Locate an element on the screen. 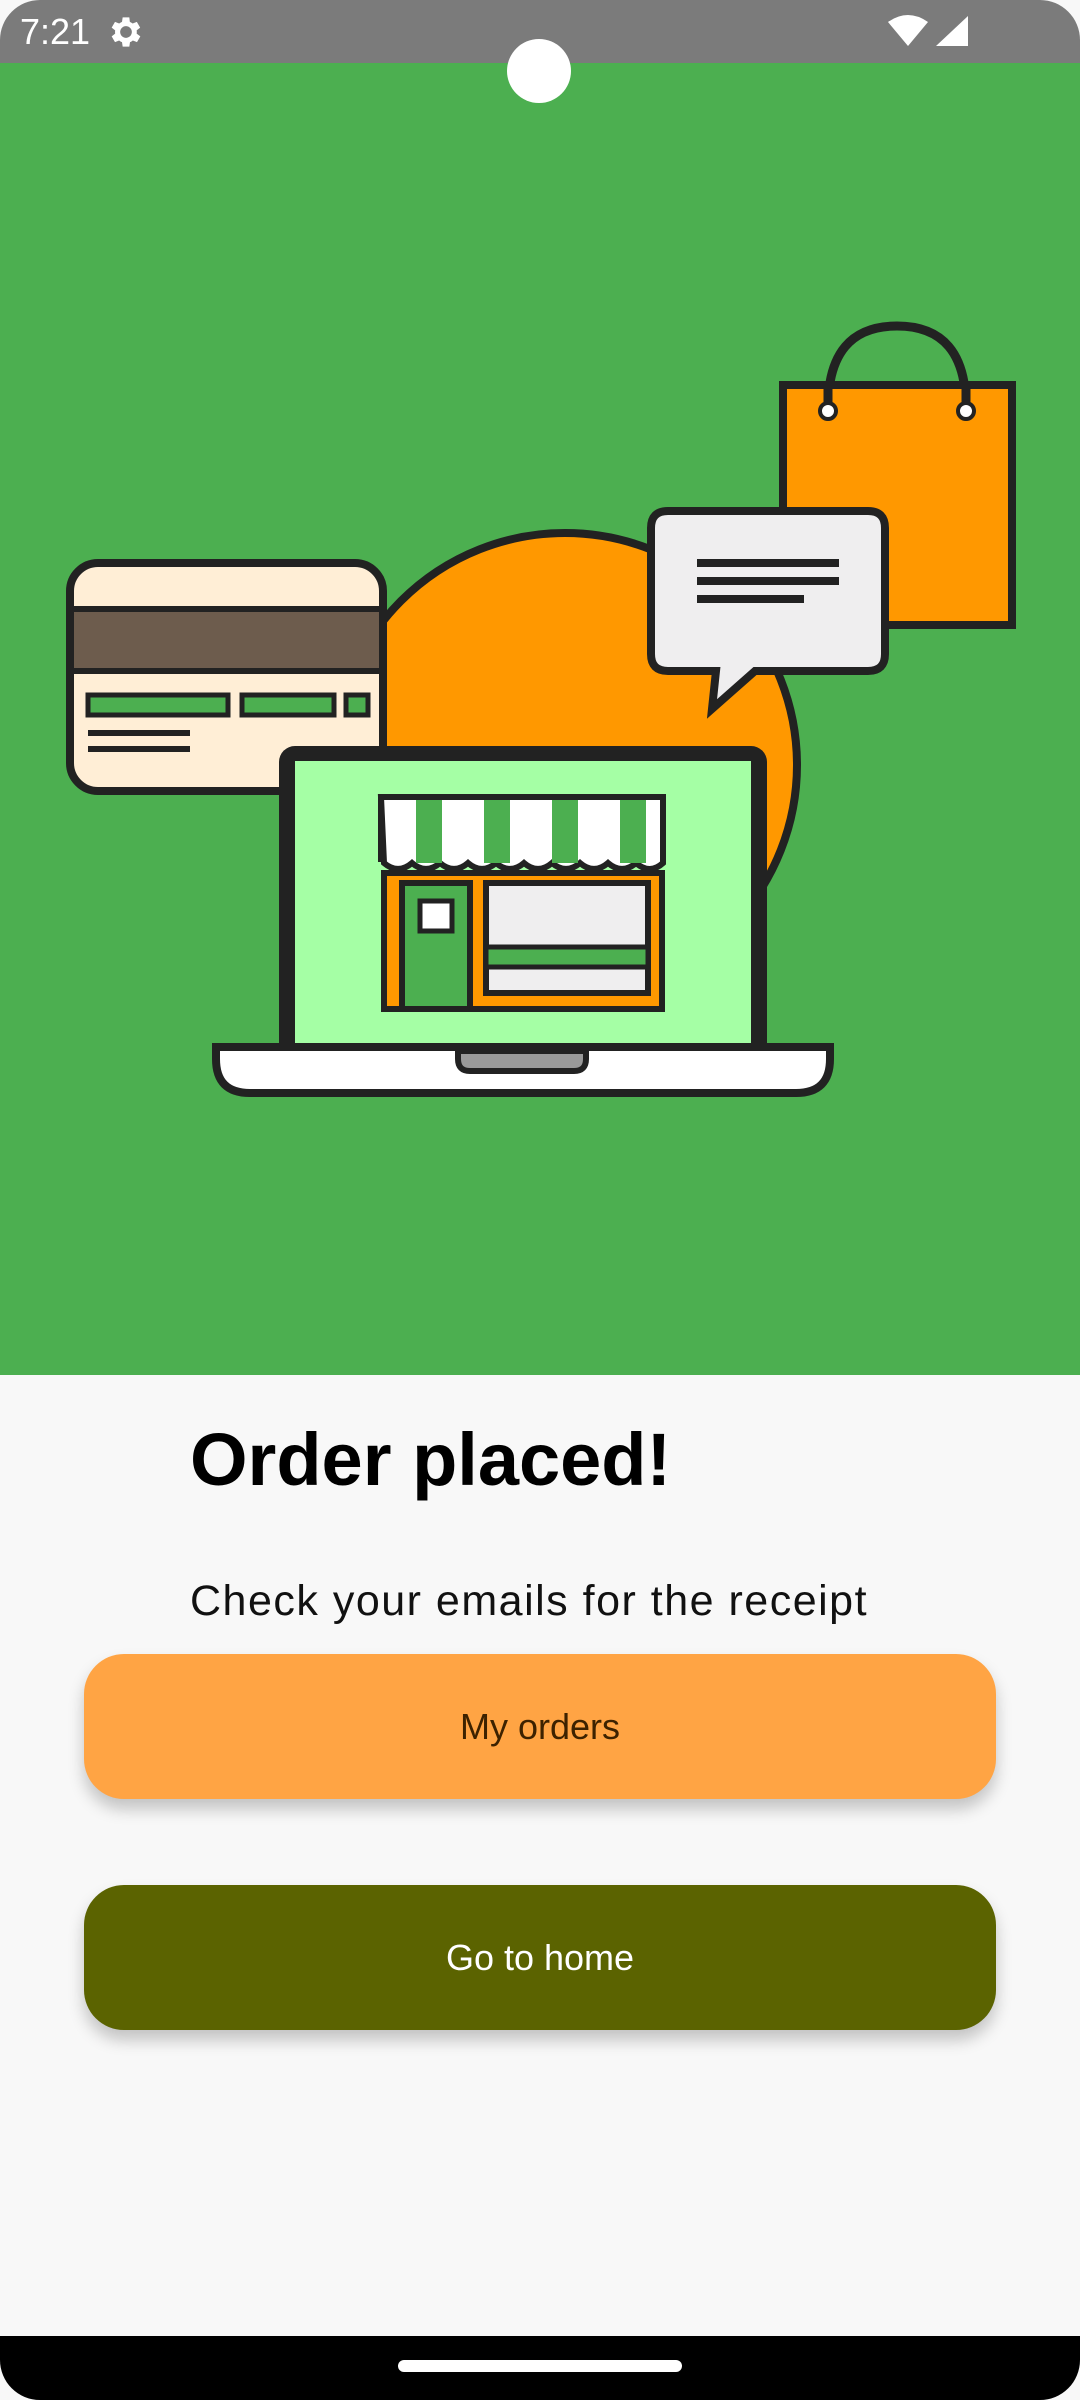 The width and height of the screenshot is (1080, 2400). my-orders-button: My orders is located at coordinates (540, 1726).